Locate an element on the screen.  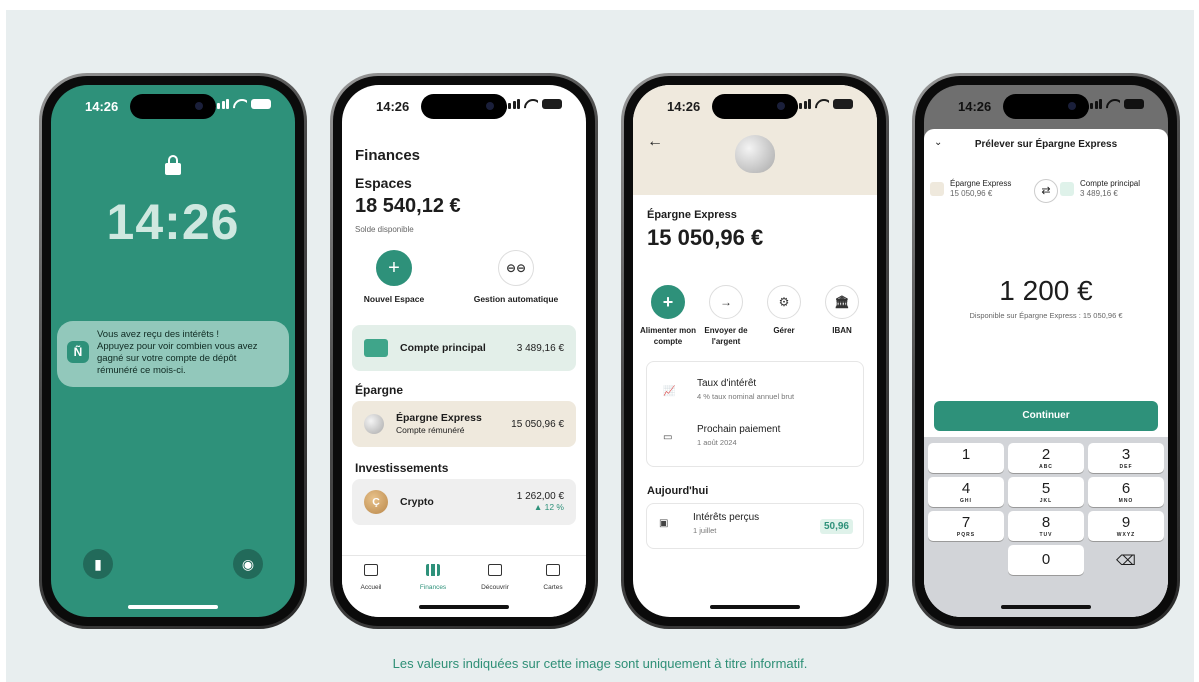
camera-icon: ◉ is located at coordinates (248, 564).